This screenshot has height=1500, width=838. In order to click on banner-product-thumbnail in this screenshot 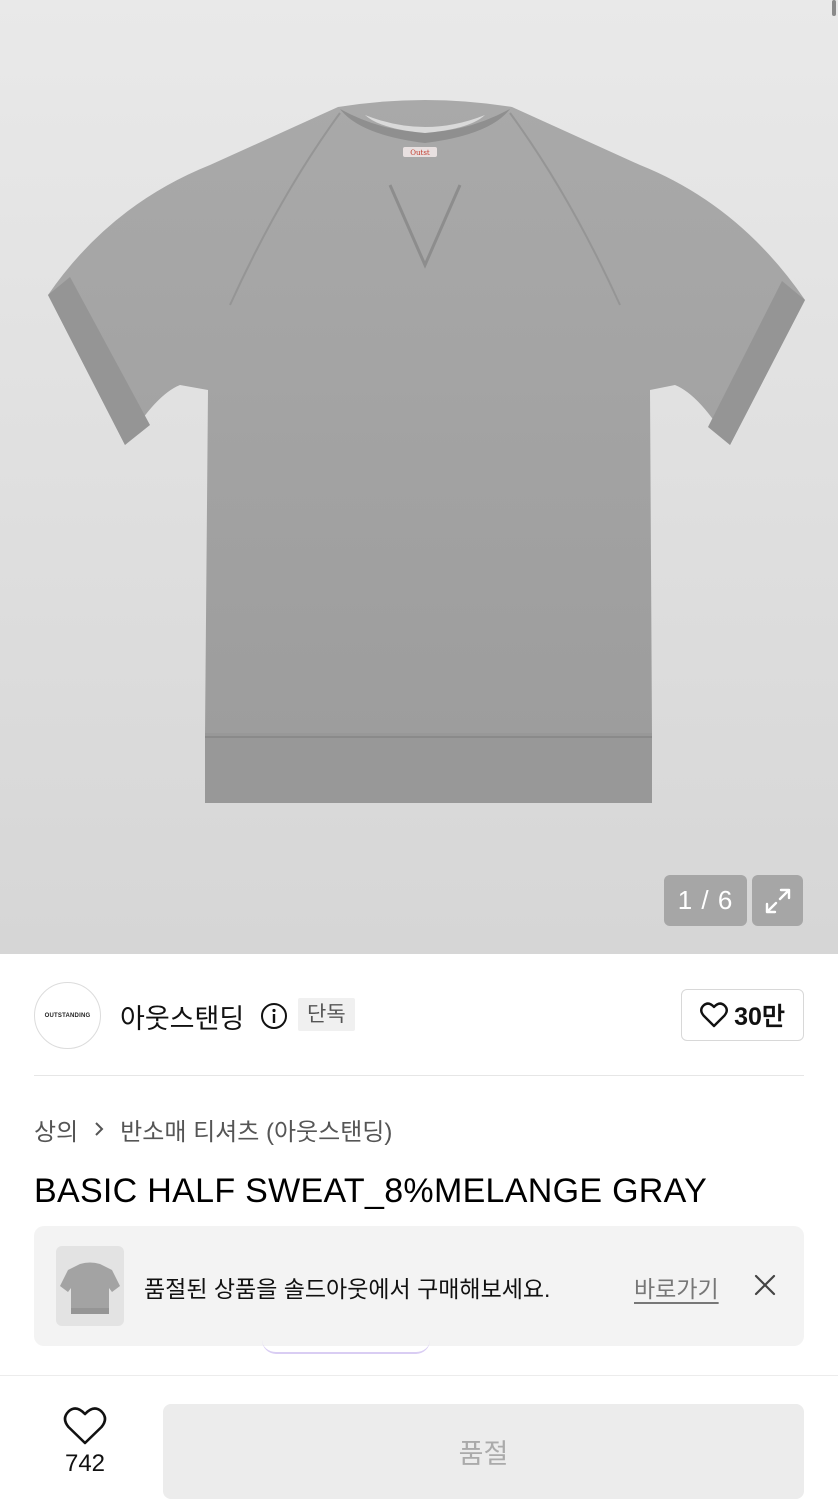, I will do `click(90, 1286)`.